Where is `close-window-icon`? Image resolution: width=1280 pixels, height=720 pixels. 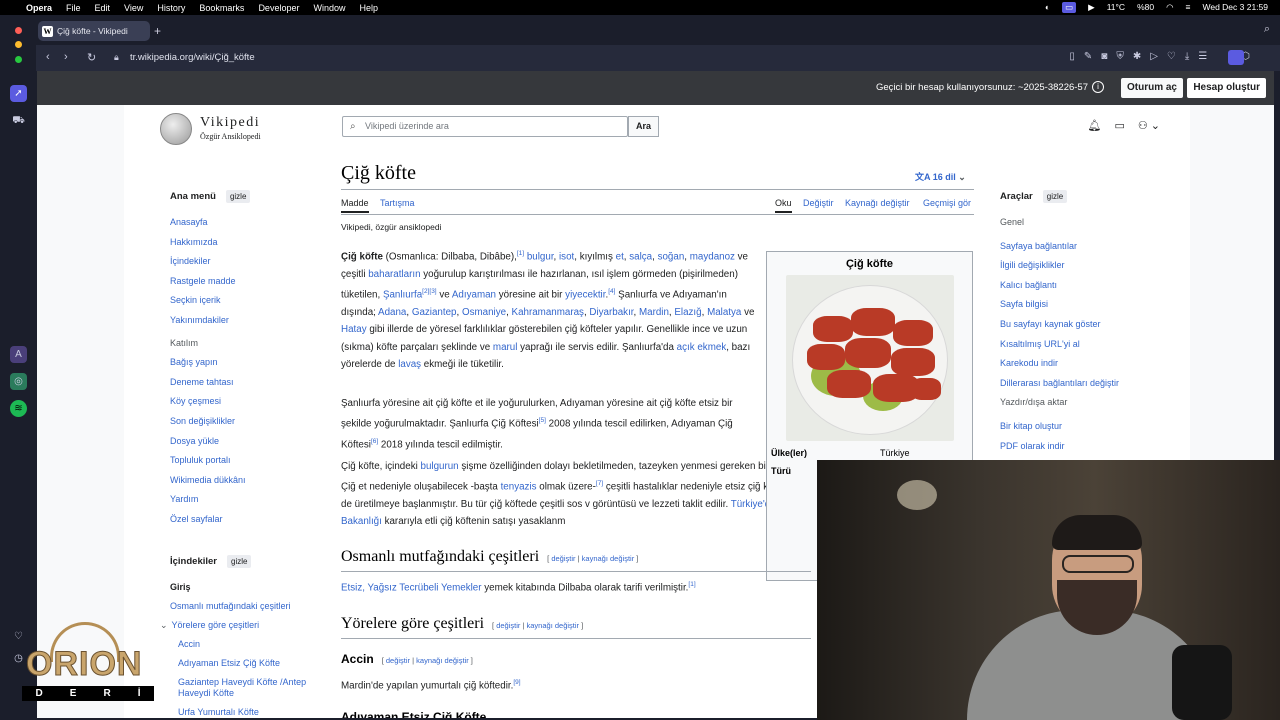 close-window-icon is located at coordinates (18, 30).